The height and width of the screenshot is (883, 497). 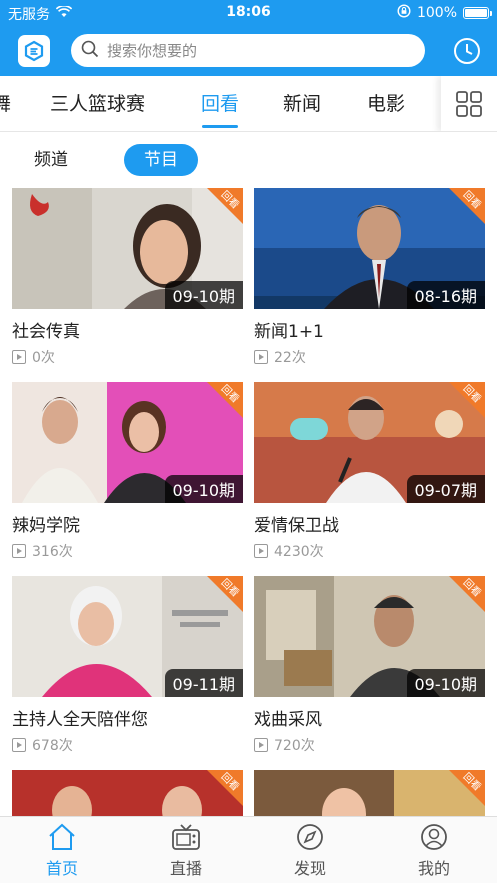 I want to click on search-input: 搜索你想要的, so click(x=248, y=50).